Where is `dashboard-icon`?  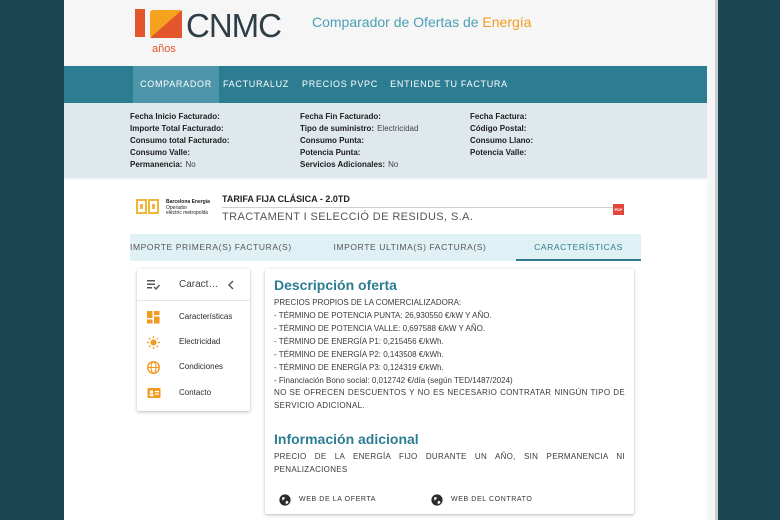
dashboard-icon is located at coordinates (153, 317).